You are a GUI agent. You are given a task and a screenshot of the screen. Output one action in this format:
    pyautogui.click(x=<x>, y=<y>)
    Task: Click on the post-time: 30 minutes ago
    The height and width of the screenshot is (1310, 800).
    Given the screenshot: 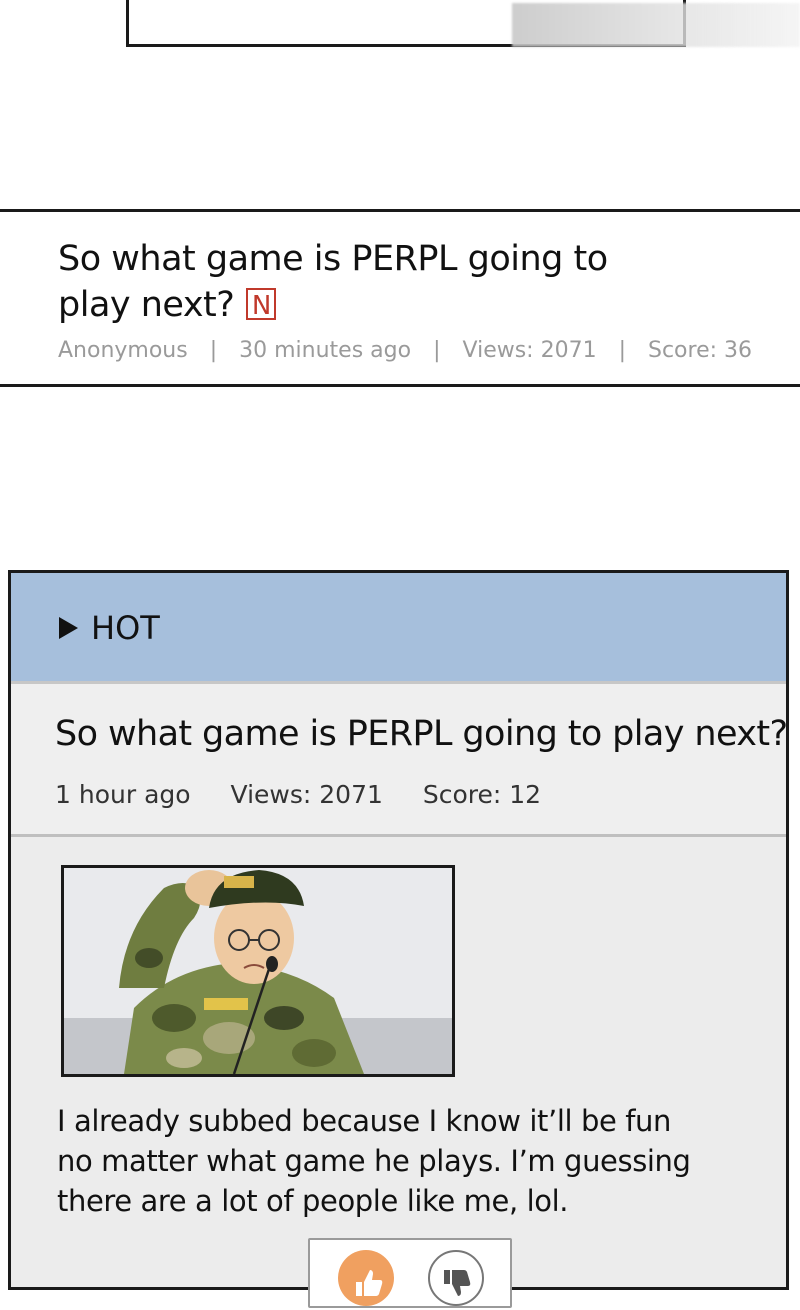 What is the action you would take?
    pyautogui.click(x=325, y=350)
    